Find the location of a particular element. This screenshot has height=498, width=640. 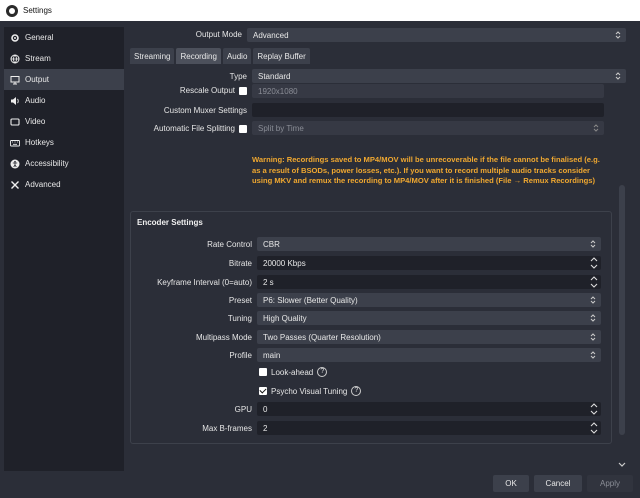

rate-control-label: Rate Control is located at coordinates (229, 244).